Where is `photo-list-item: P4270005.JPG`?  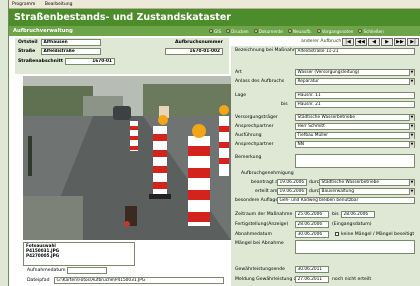 photo-list-item: P4270005.JPG is located at coordinates (79, 255).